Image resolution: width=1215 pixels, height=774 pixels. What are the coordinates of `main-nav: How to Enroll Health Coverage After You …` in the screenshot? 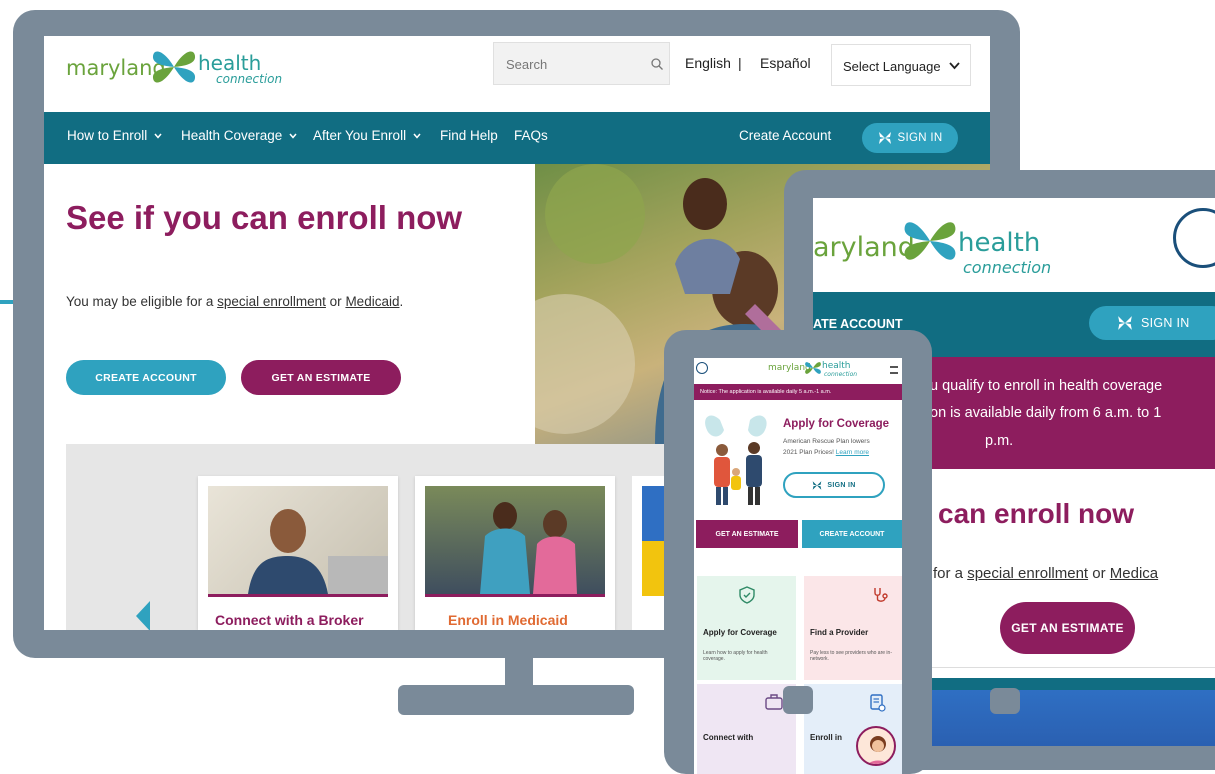 It's located at (517, 138).